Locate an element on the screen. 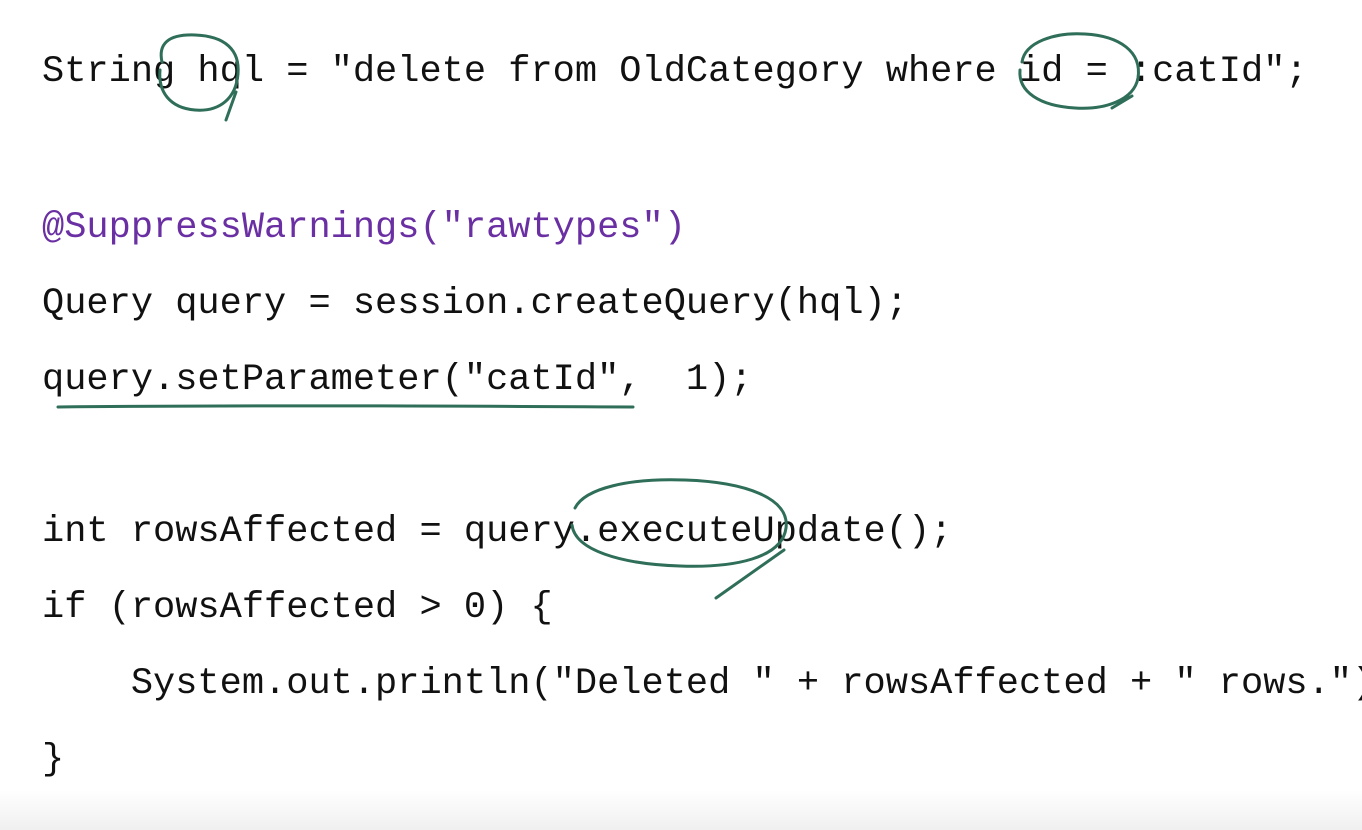 This screenshot has height=830, width=1362. bottom-edge-shadow is located at coordinates (681, 810).